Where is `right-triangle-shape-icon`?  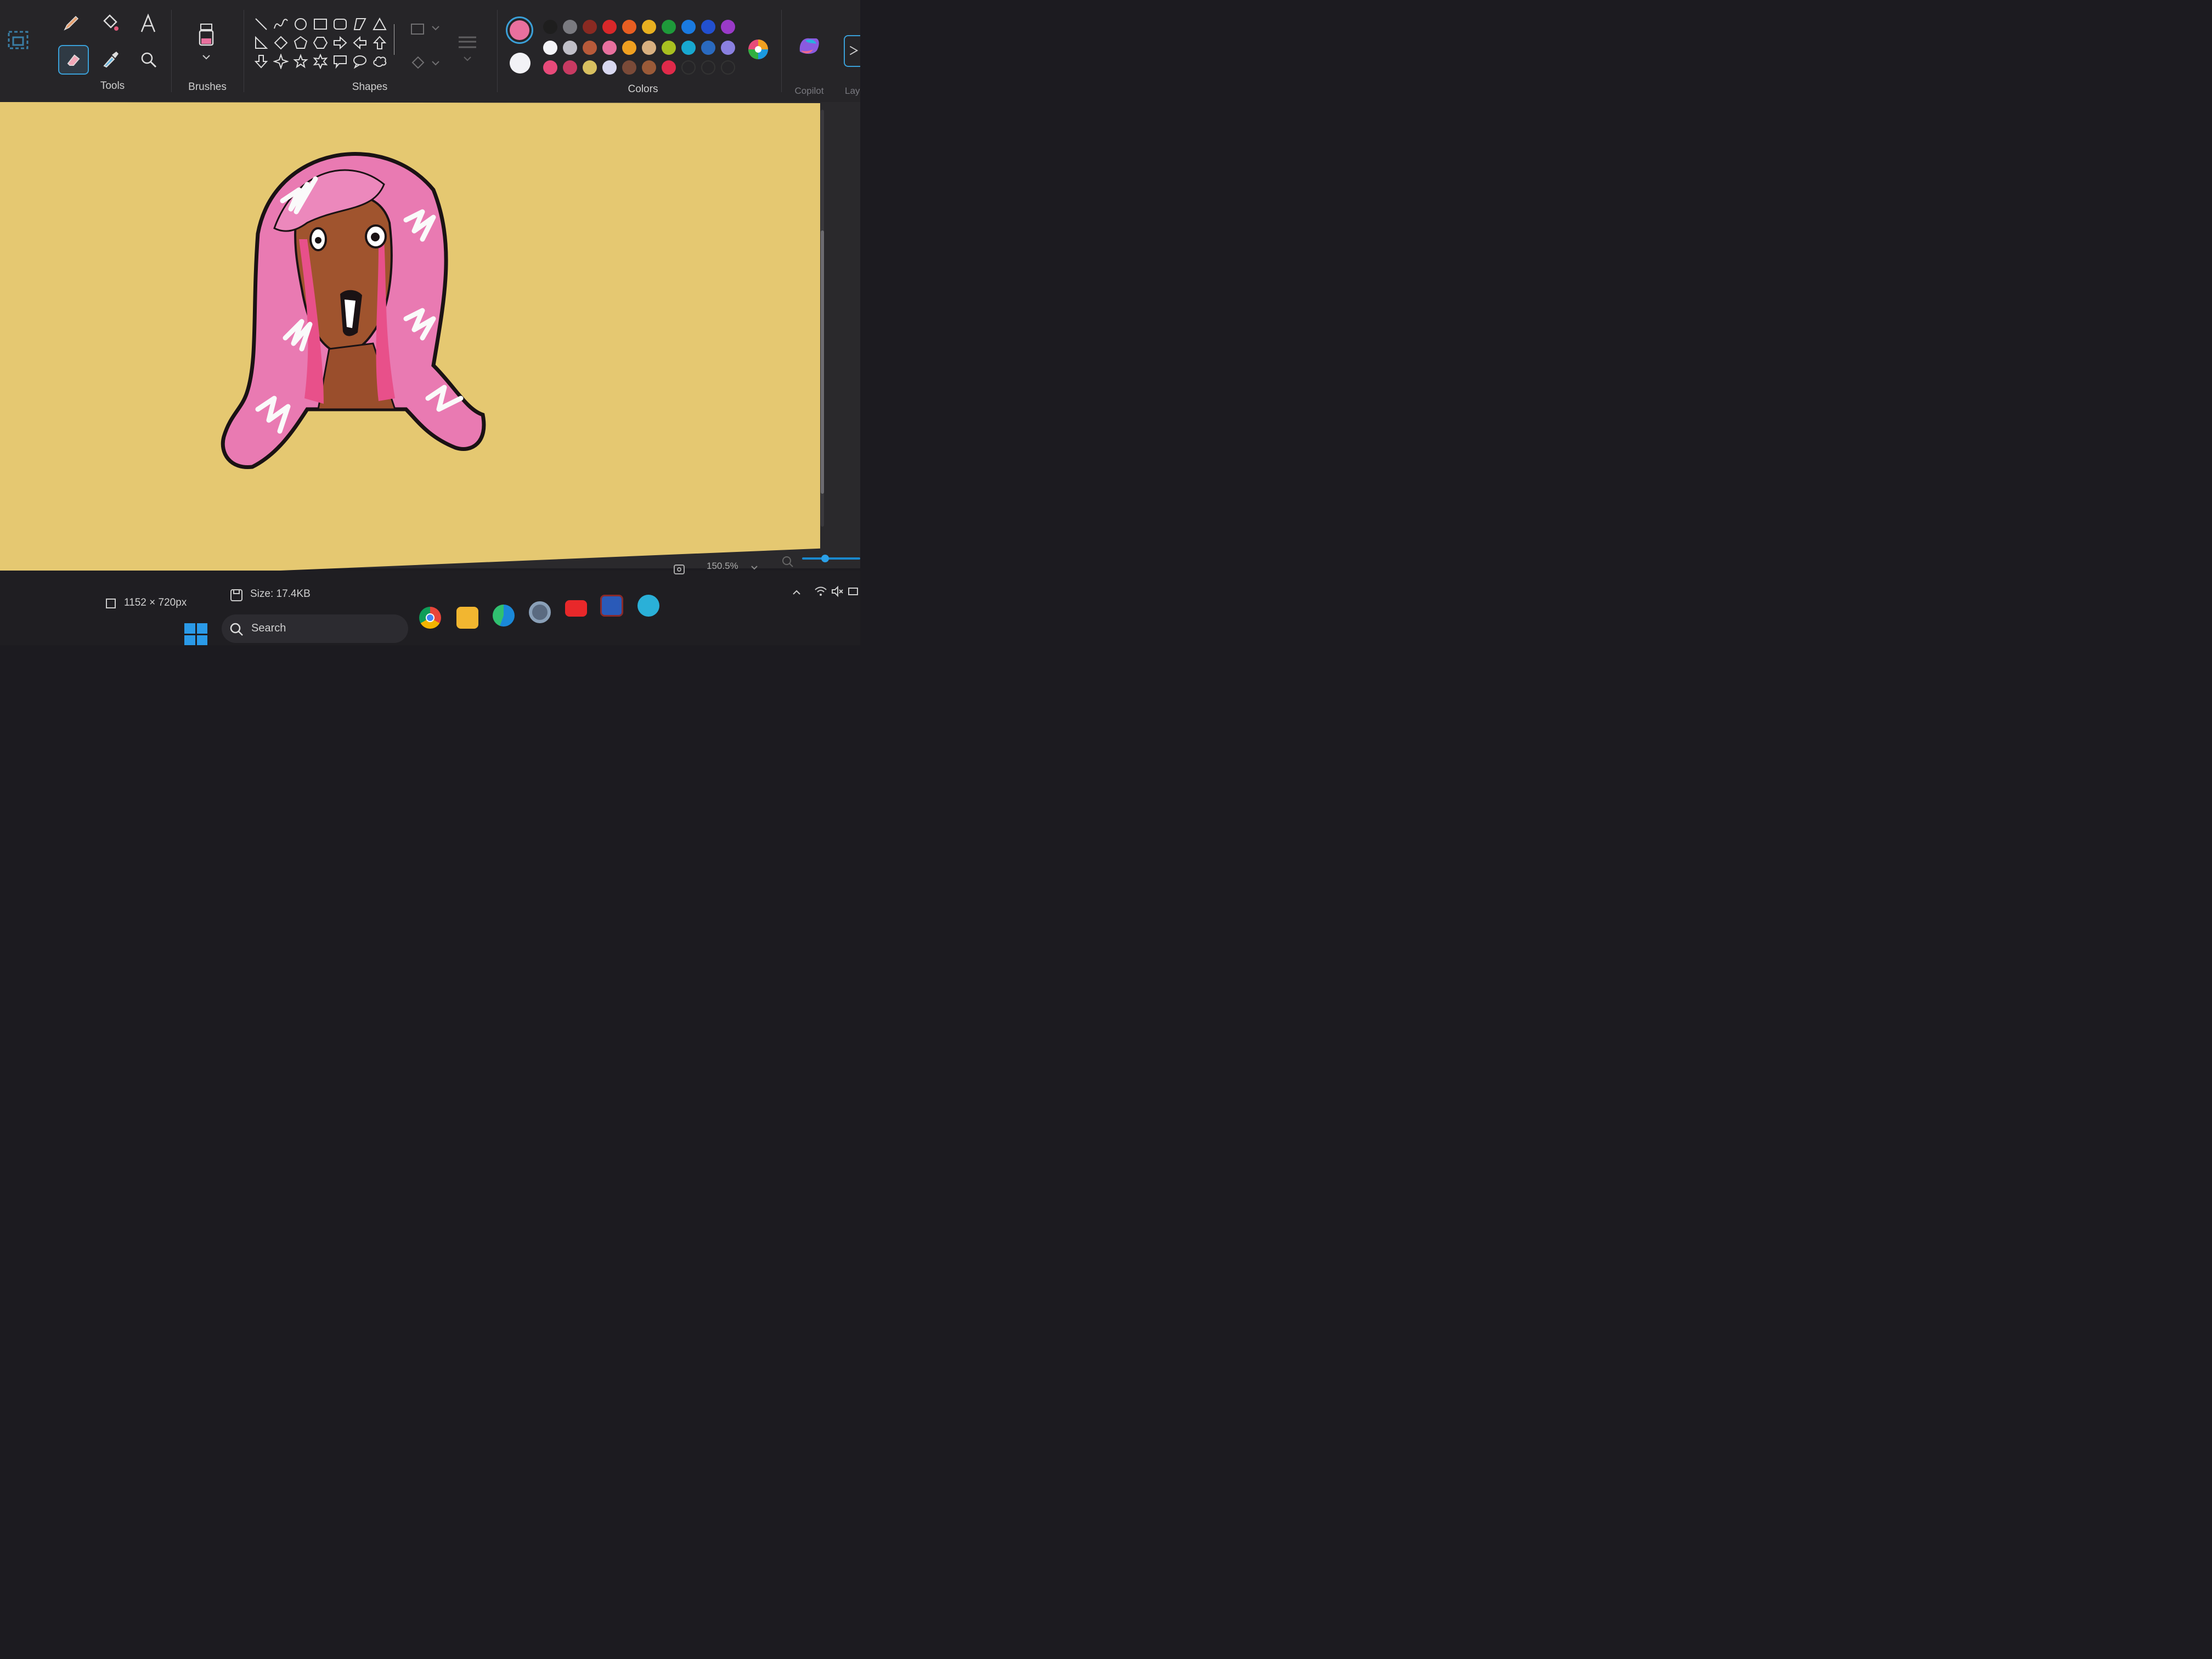
right-triangle-shape-icon is located at coordinates (261, 43).